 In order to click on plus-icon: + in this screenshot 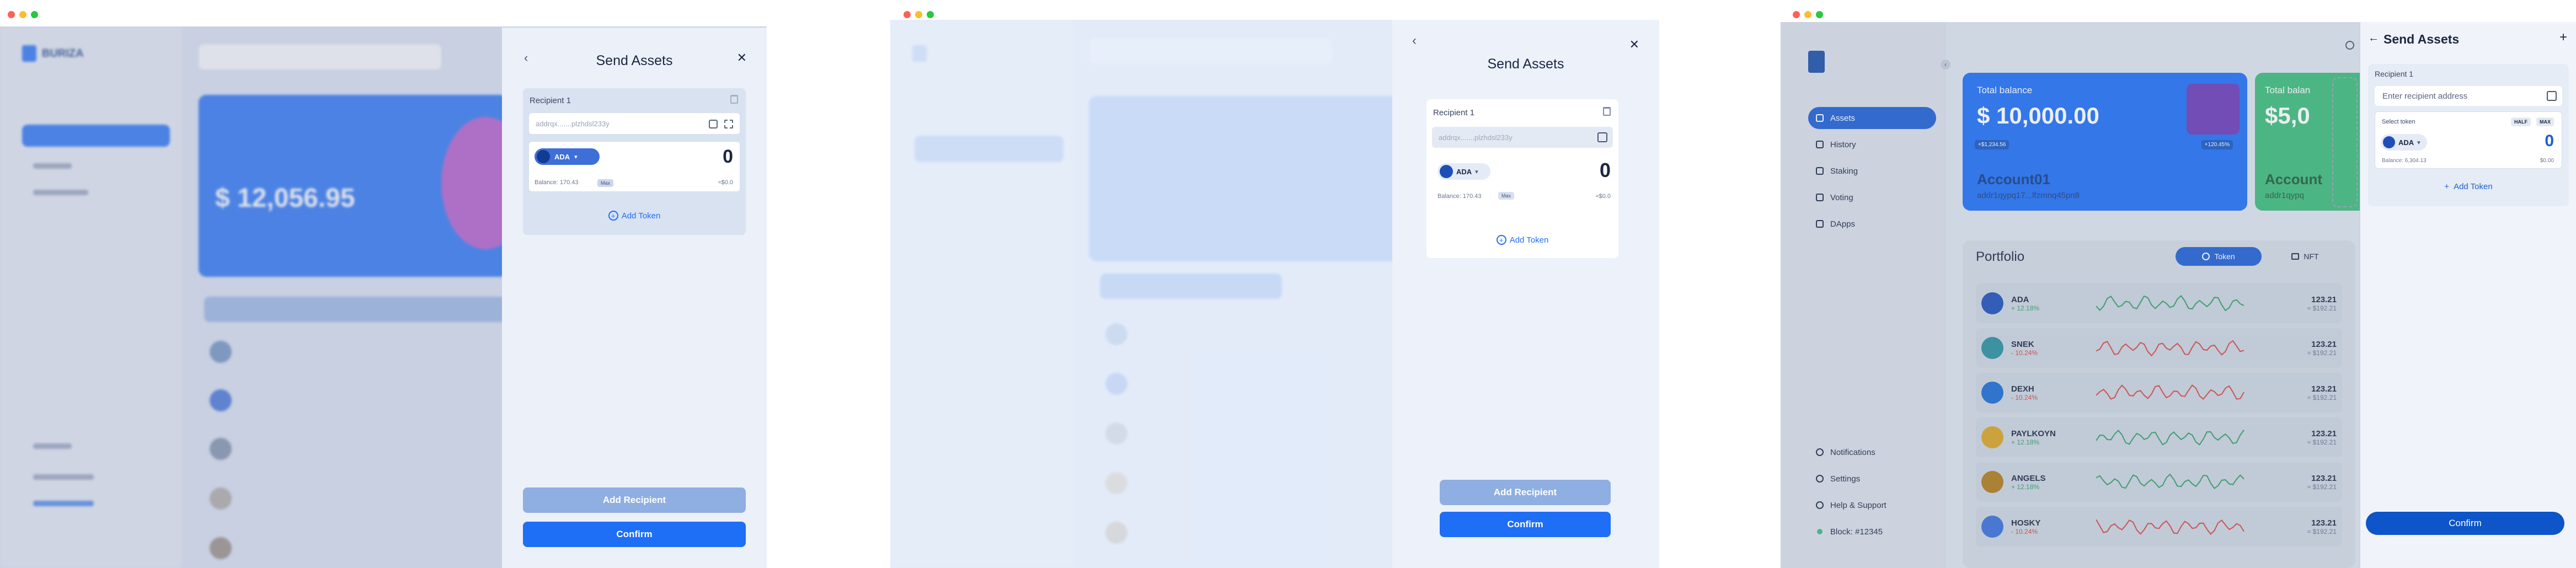, I will do `click(2447, 186)`.